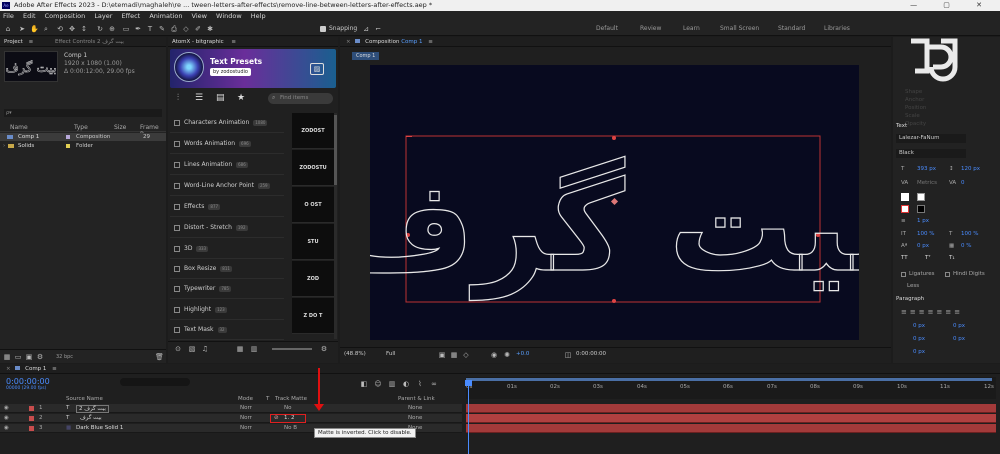  I want to click on preset-thumbnail: ZODOST, so click(313, 131).